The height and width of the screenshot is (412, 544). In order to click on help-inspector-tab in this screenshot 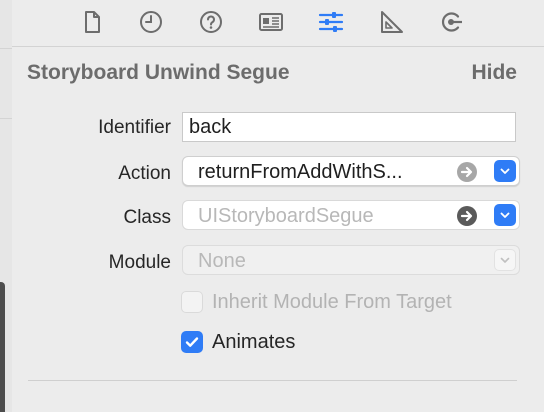, I will do `click(211, 22)`.